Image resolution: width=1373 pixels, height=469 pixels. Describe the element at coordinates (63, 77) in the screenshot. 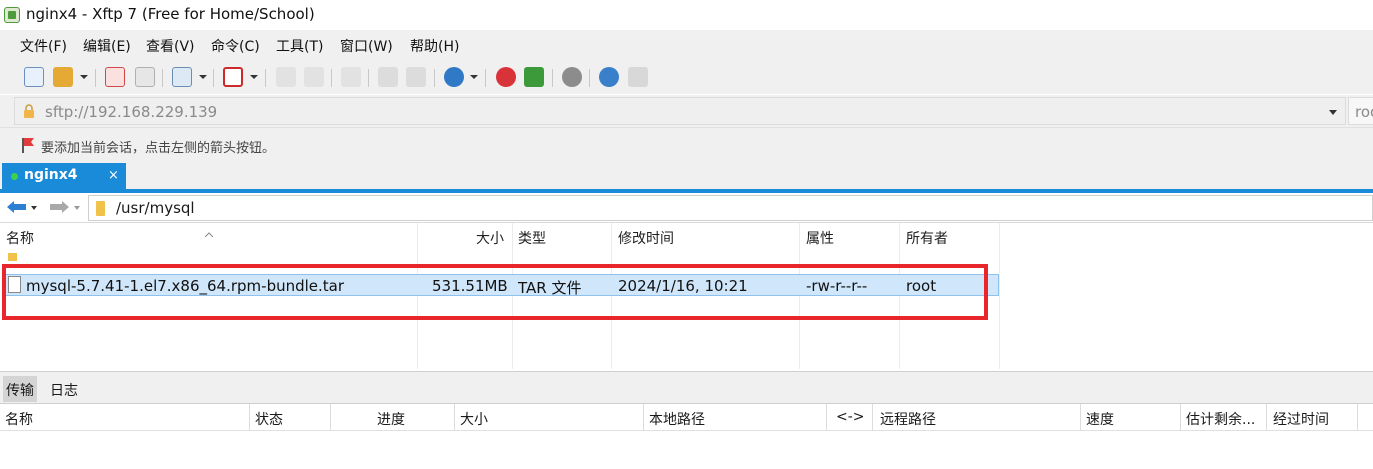

I see `open-folder-icon` at that location.